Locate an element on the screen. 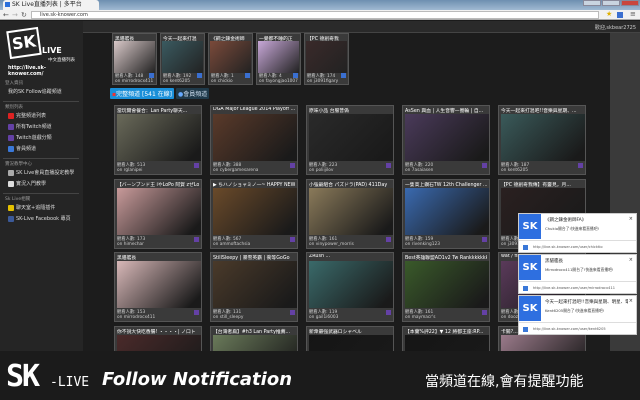  channel-name: on fayongjao1007 is located at coordinates (278, 81).